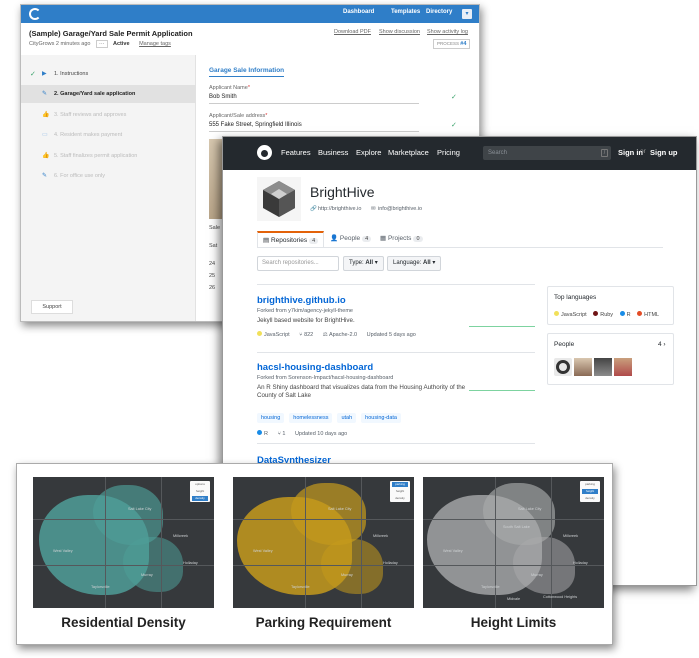  I want to click on repo-name-link: hacsl-housing-dashboard, so click(397, 367).